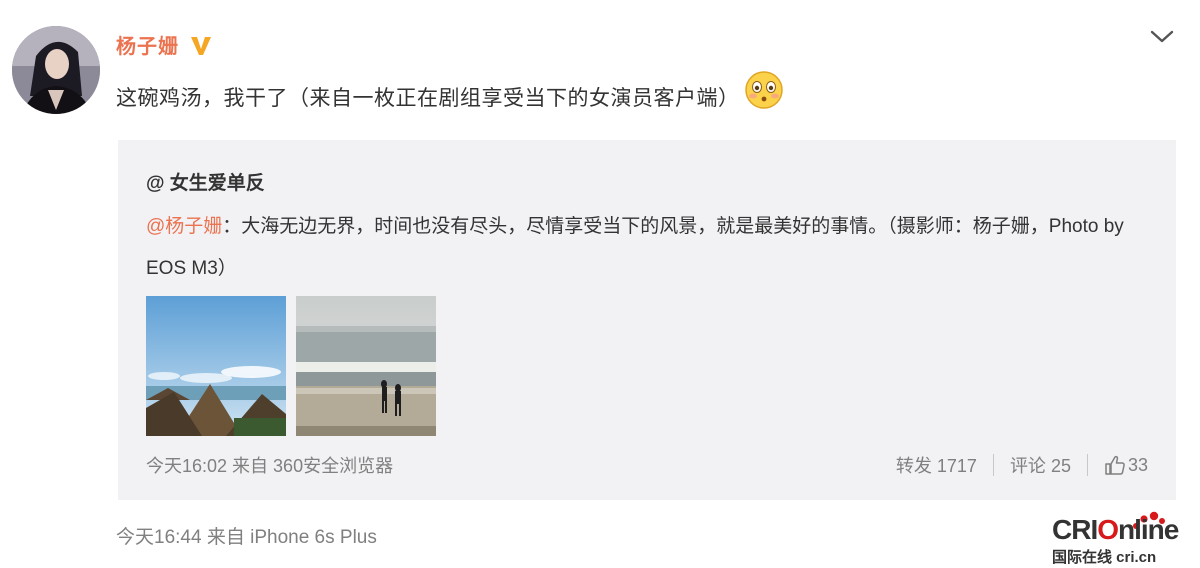 The width and height of the screenshot is (1200, 568). I want to click on like-button: 33, so click(1126, 465).